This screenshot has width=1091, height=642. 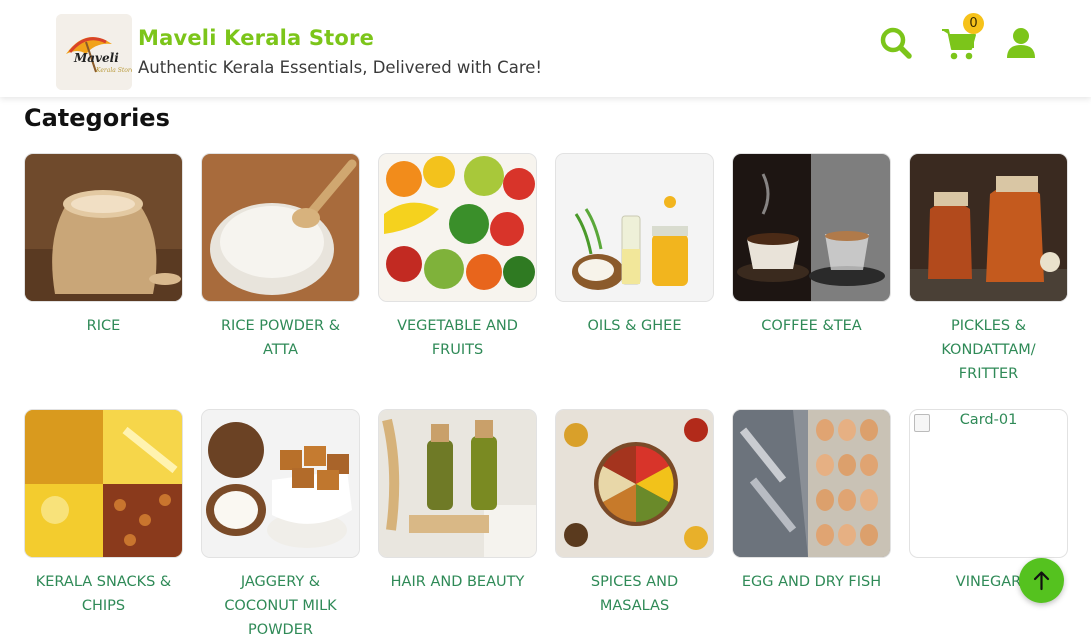 What do you see at coordinates (457, 582) in the screenshot?
I see `category-label: Hair and Beauty` at bounding box center [457, 582].